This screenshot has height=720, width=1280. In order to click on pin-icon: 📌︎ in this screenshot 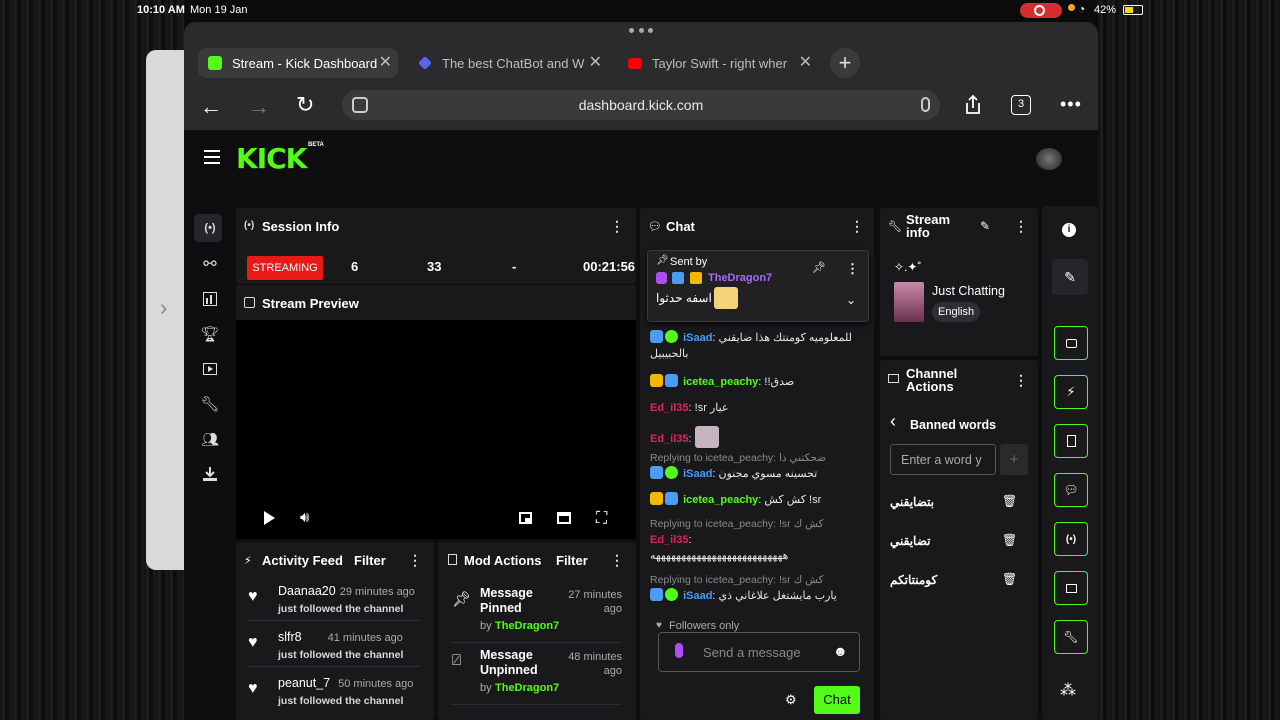, I will do `click(462, 599)`.